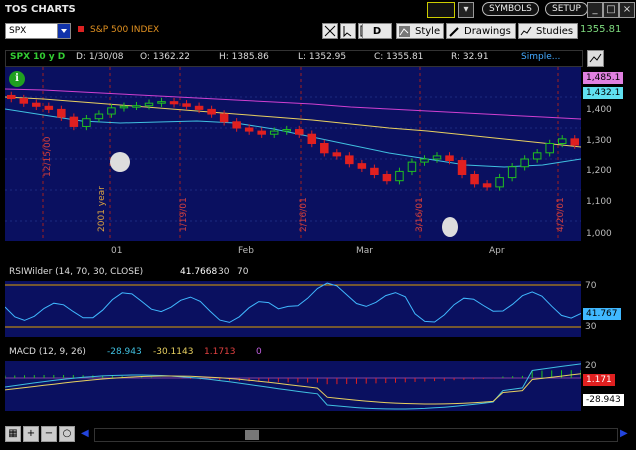 Image resolution: width=636 pixels, height=450 pixels. I want to click on zoom-in-icon: +, so click(31, 434).